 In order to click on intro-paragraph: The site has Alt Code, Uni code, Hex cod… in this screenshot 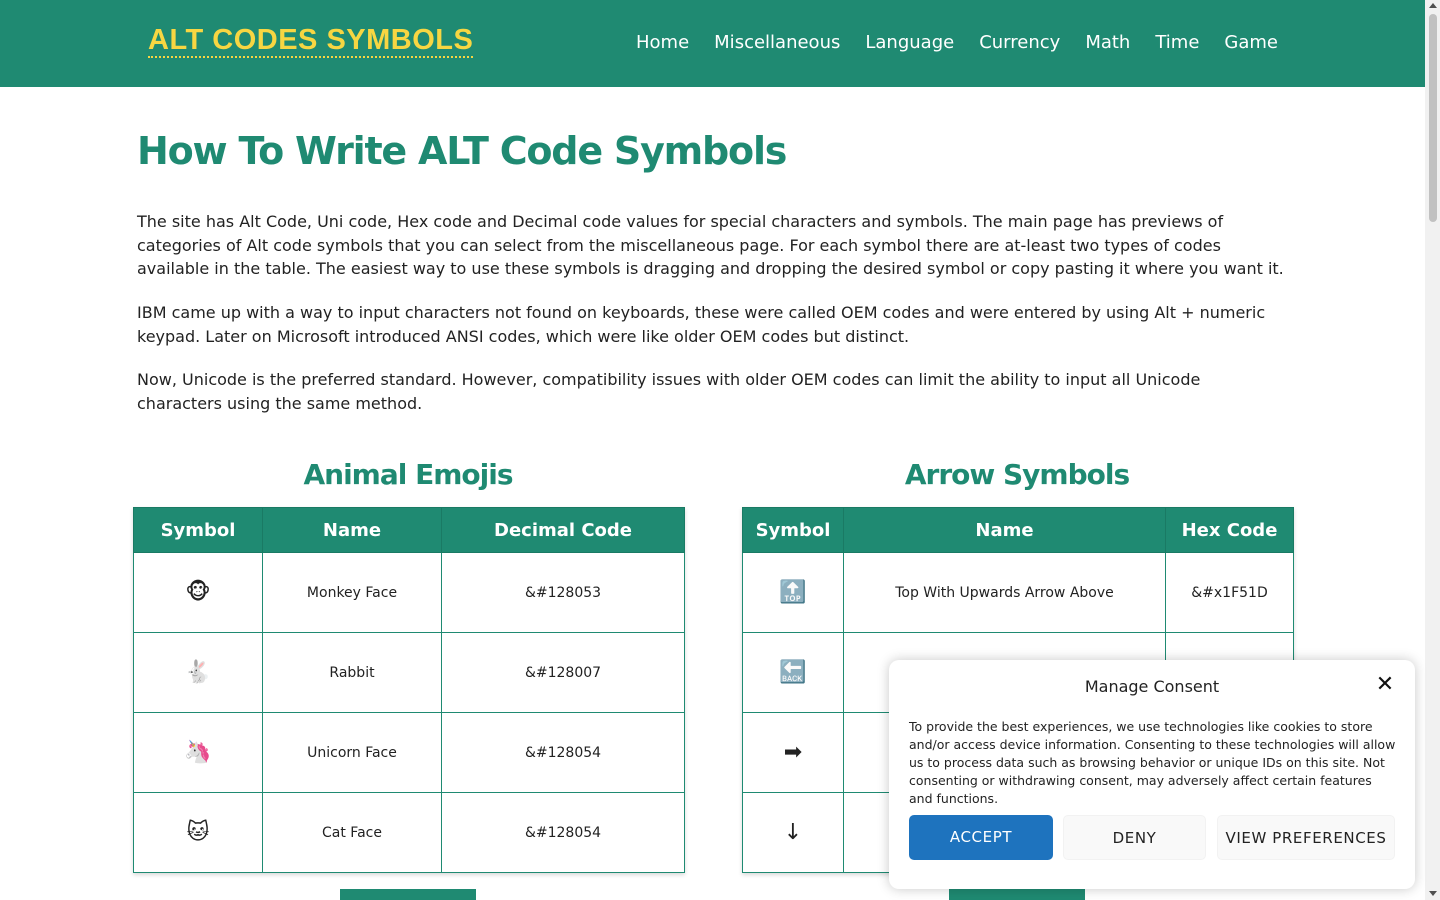, I will do `click(710, 245)`.